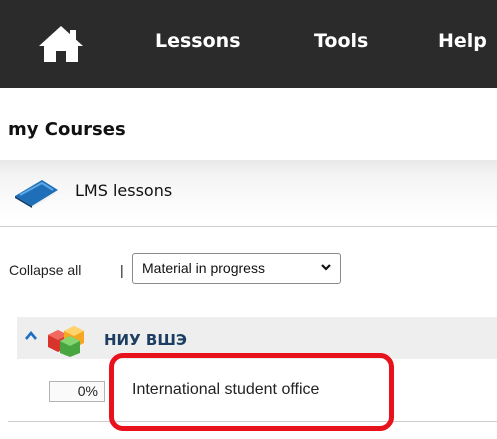 This screenshot has width=497, height=439. What do you see at coordinates (326, 267) in the screenshot?
I see `chevron-down-icon` at bounding box center [326, 267].